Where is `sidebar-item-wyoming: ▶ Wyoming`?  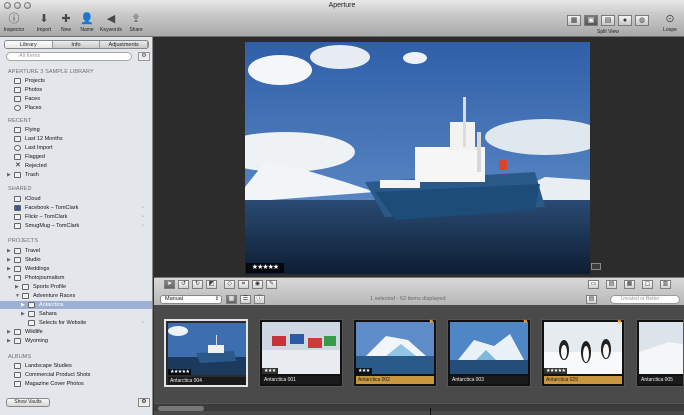
sidebar-item-wyoming: ▶ Wyoming is located at coordinates (76, 341).